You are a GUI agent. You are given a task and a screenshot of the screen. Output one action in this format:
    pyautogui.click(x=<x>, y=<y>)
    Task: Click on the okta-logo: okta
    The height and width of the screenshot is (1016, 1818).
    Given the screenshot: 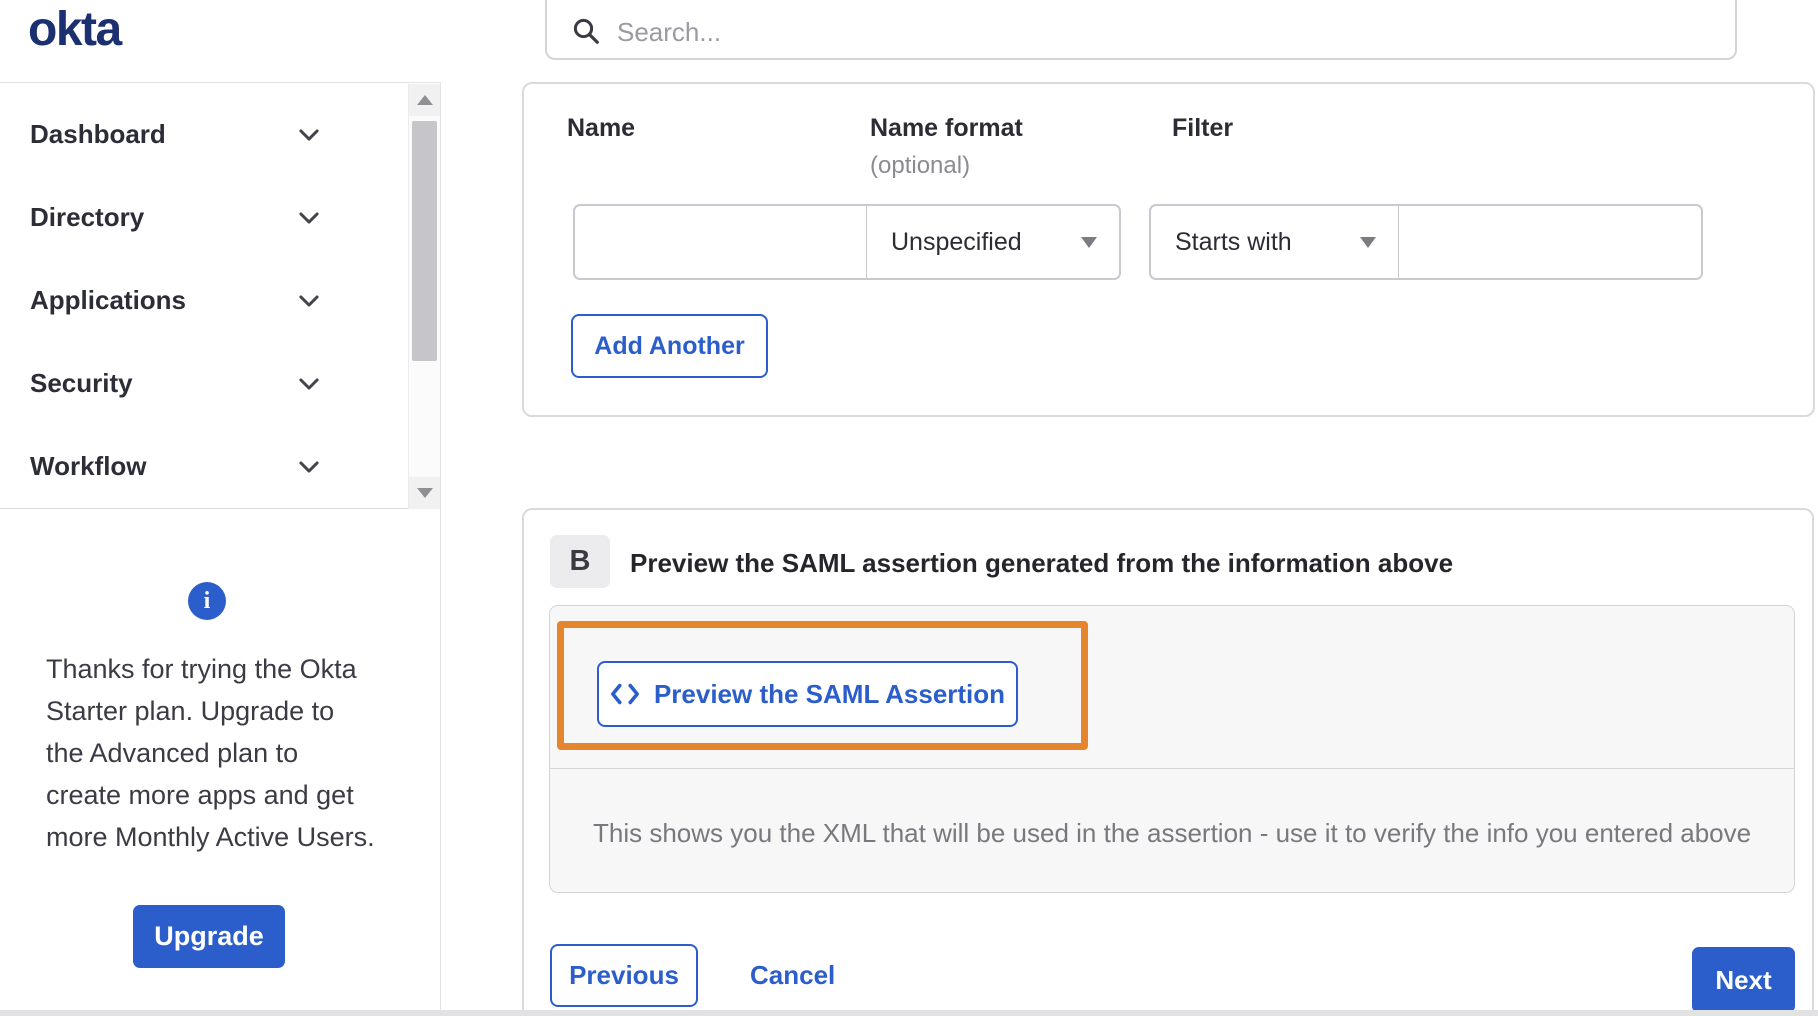 What is the action you would take?
    pyautogui.click(x=75, y=29)
    